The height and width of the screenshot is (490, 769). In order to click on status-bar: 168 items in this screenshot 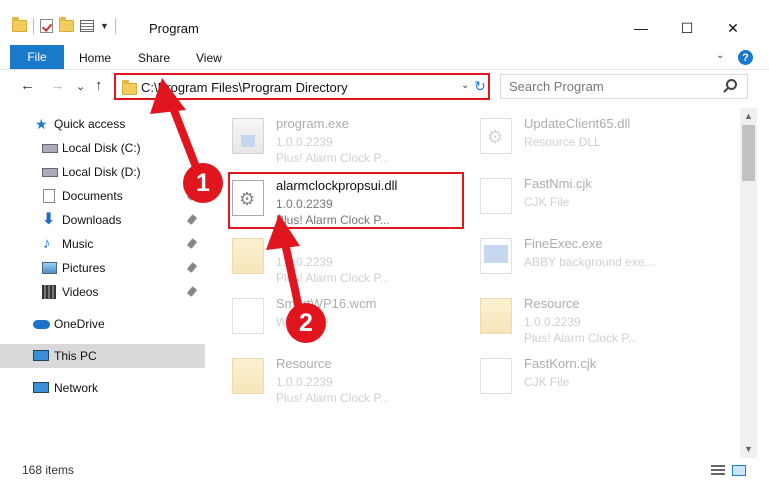, I will do `click(384, 474)`.